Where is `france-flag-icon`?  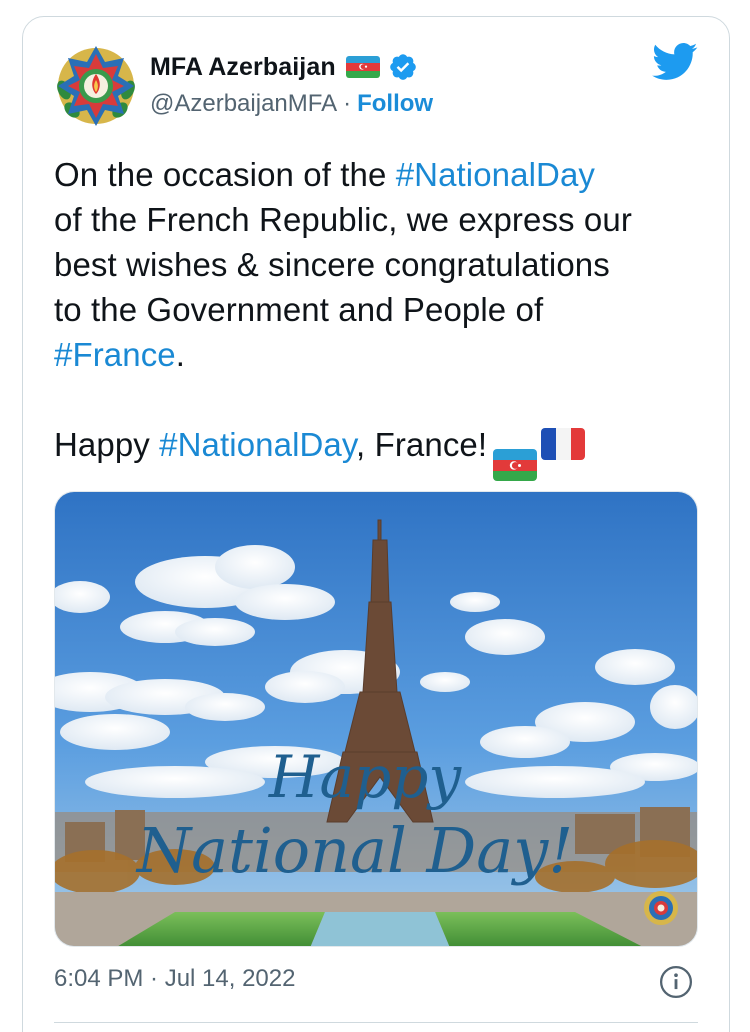
france-flag-icon is located at coordinates (563, 444).